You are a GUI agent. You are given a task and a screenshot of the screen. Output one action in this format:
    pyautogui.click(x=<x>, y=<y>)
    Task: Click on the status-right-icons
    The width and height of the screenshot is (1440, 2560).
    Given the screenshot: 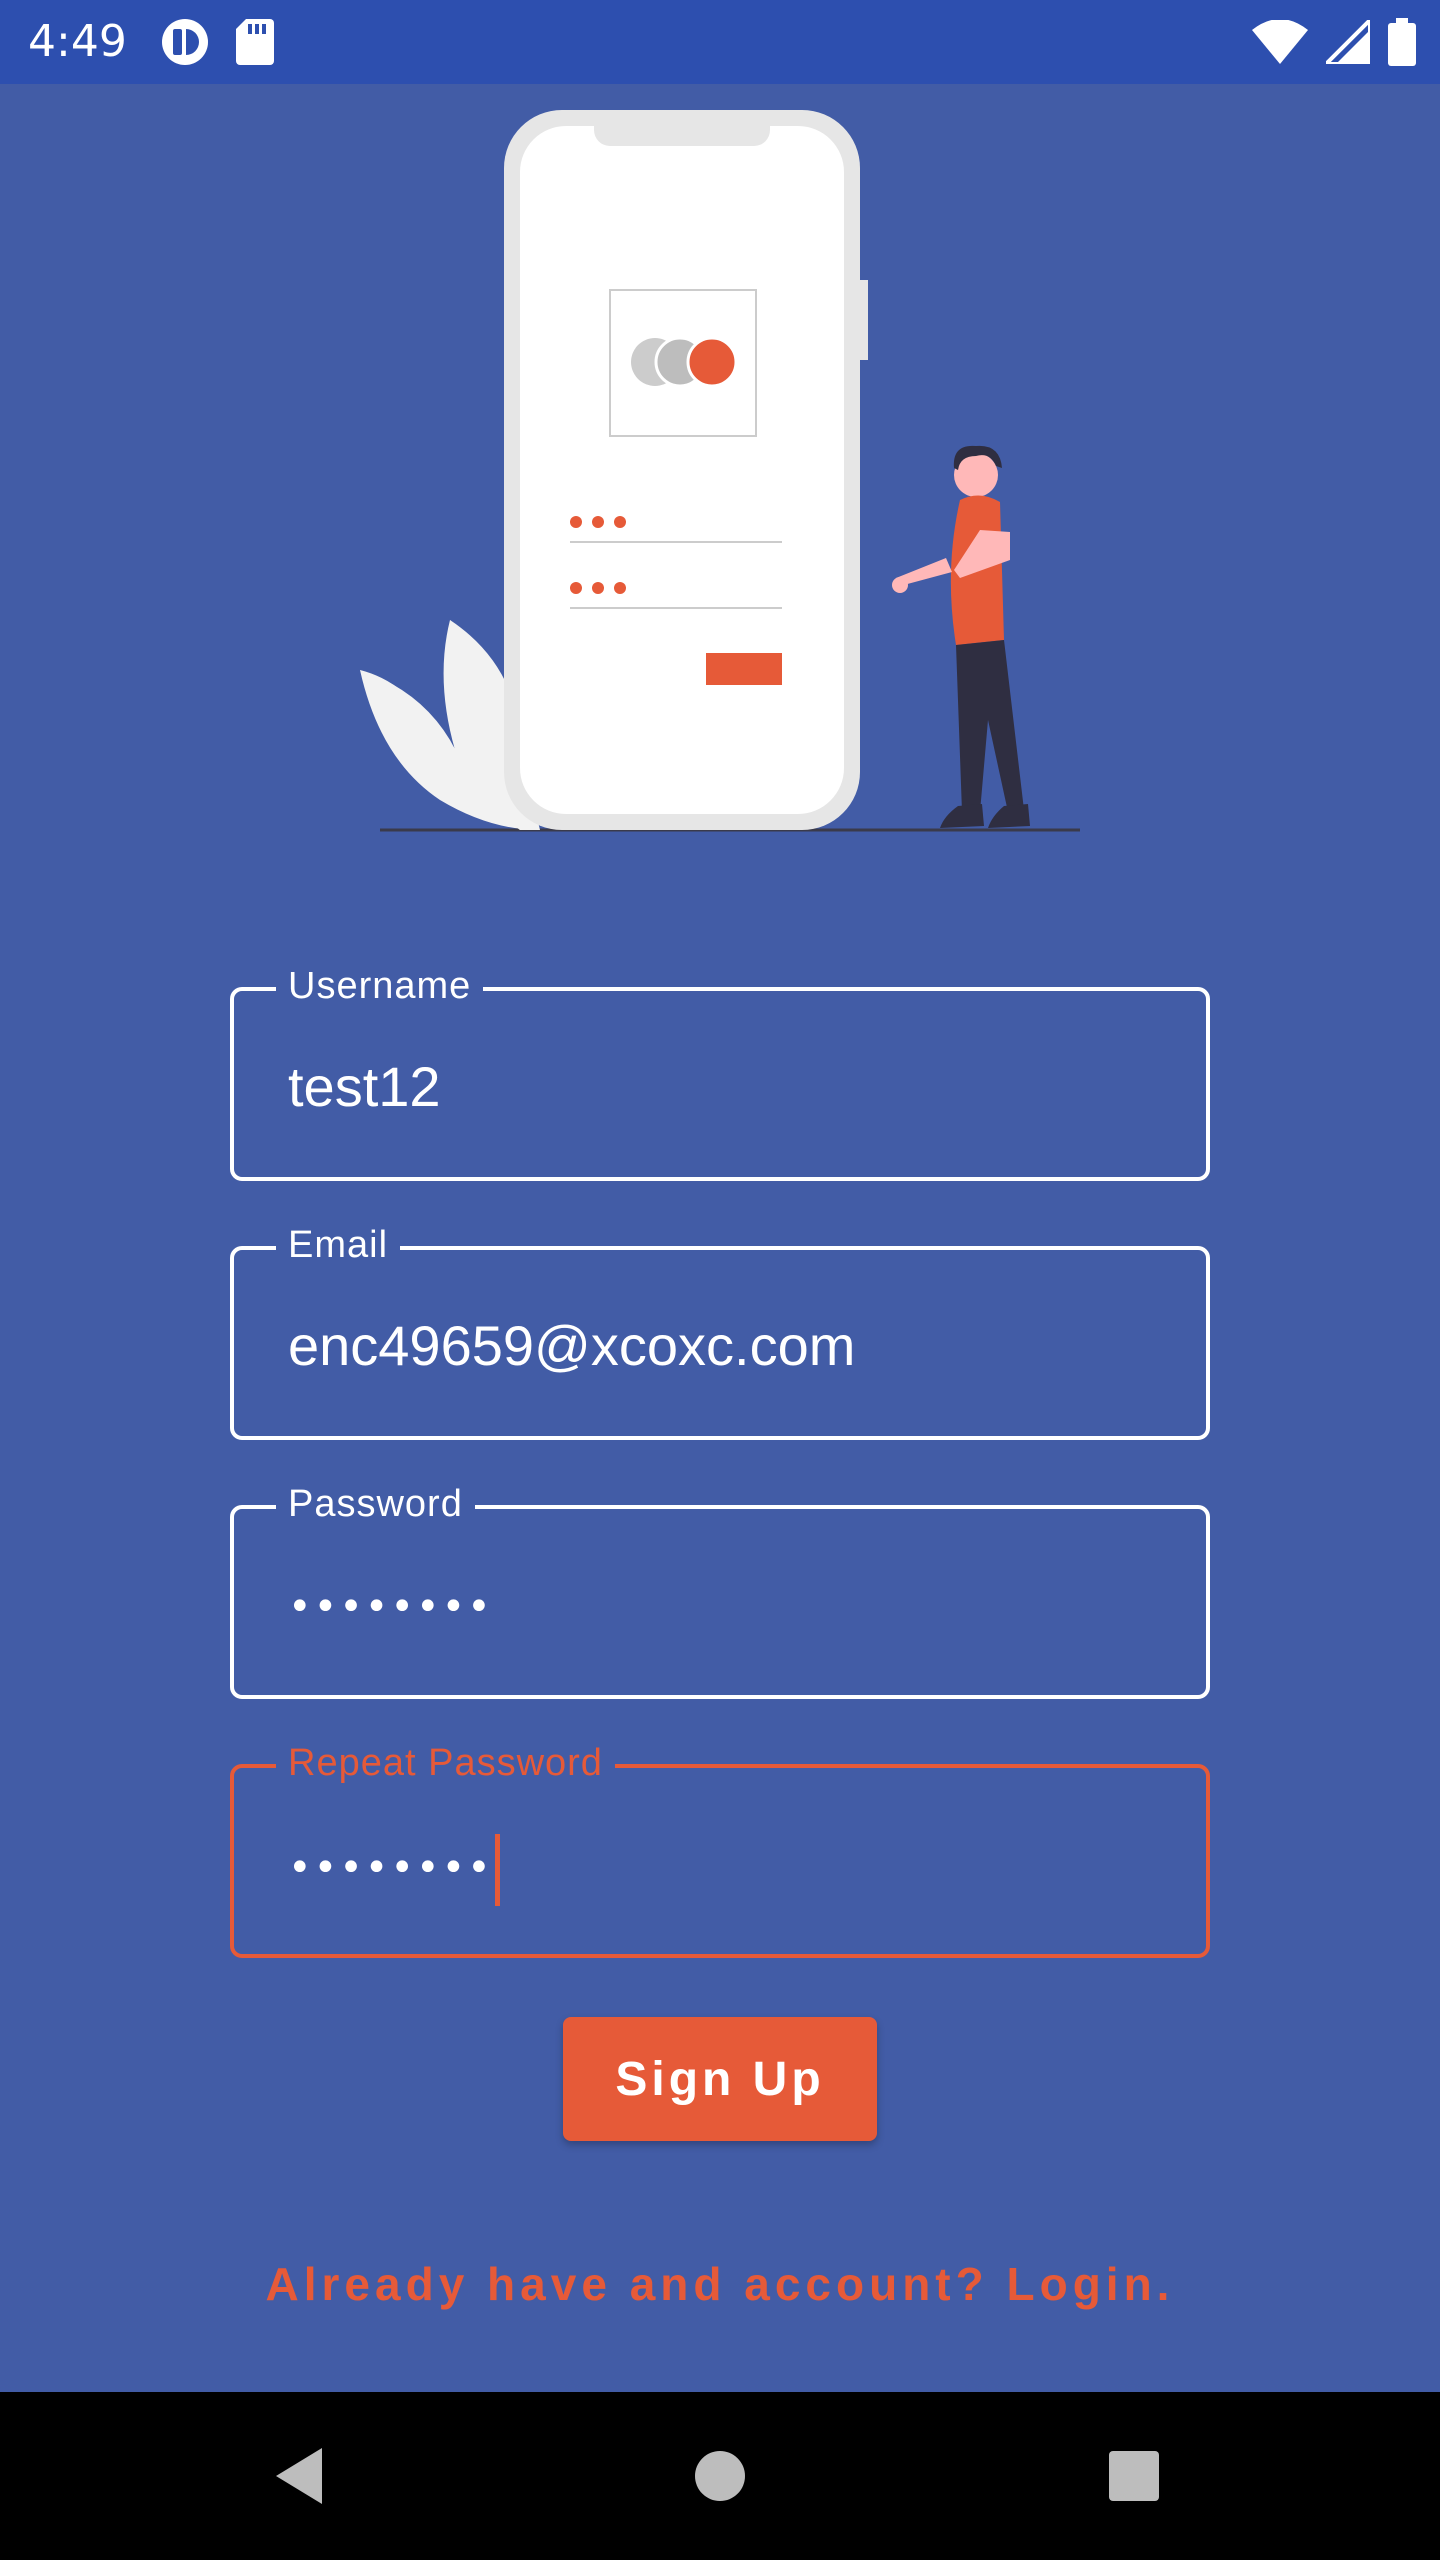 What is the action you would take?
    pyautogui.click(x=1334, y=42)
    